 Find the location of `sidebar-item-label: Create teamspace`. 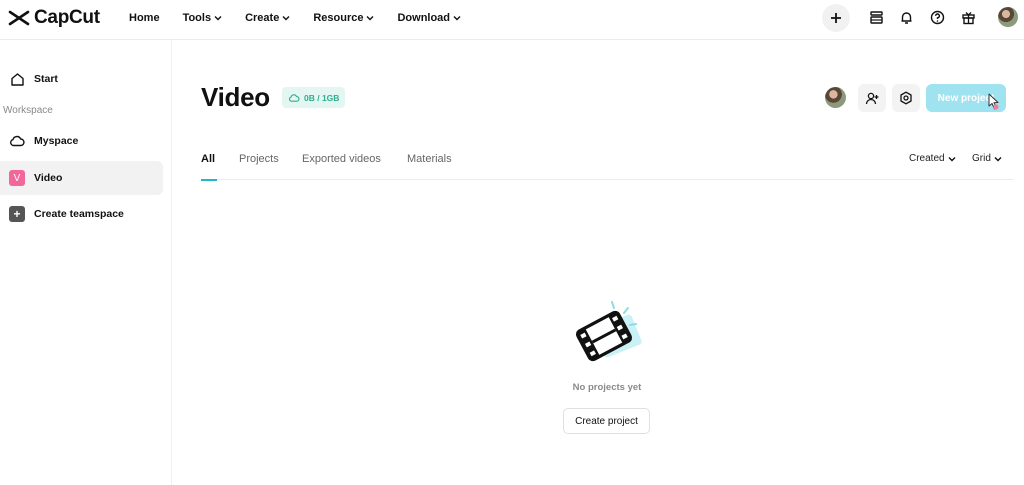

sidebar-item-label: Create teamspace is located at coordinates (79, 214).